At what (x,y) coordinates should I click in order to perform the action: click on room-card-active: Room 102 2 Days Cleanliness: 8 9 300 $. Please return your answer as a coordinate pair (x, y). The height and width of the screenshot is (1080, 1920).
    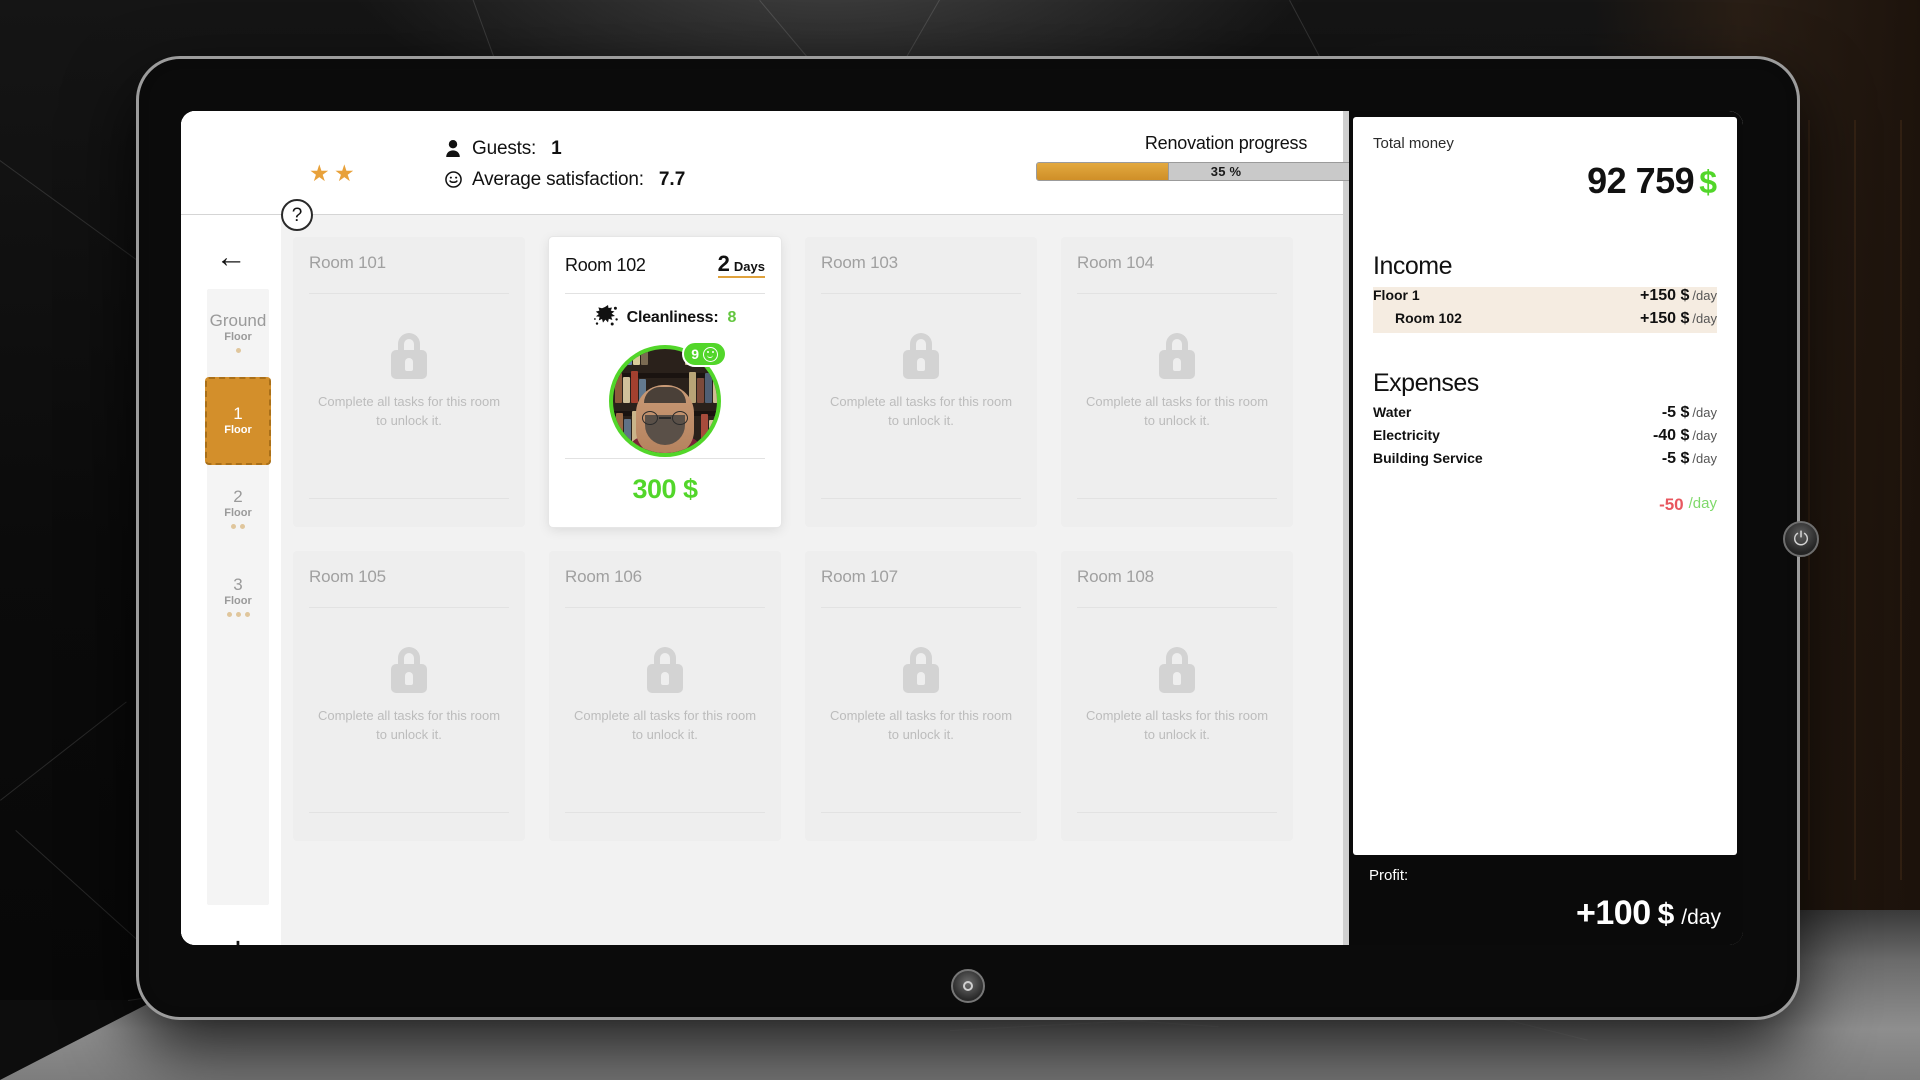
    Looking at the image, I should click on (665, 382).